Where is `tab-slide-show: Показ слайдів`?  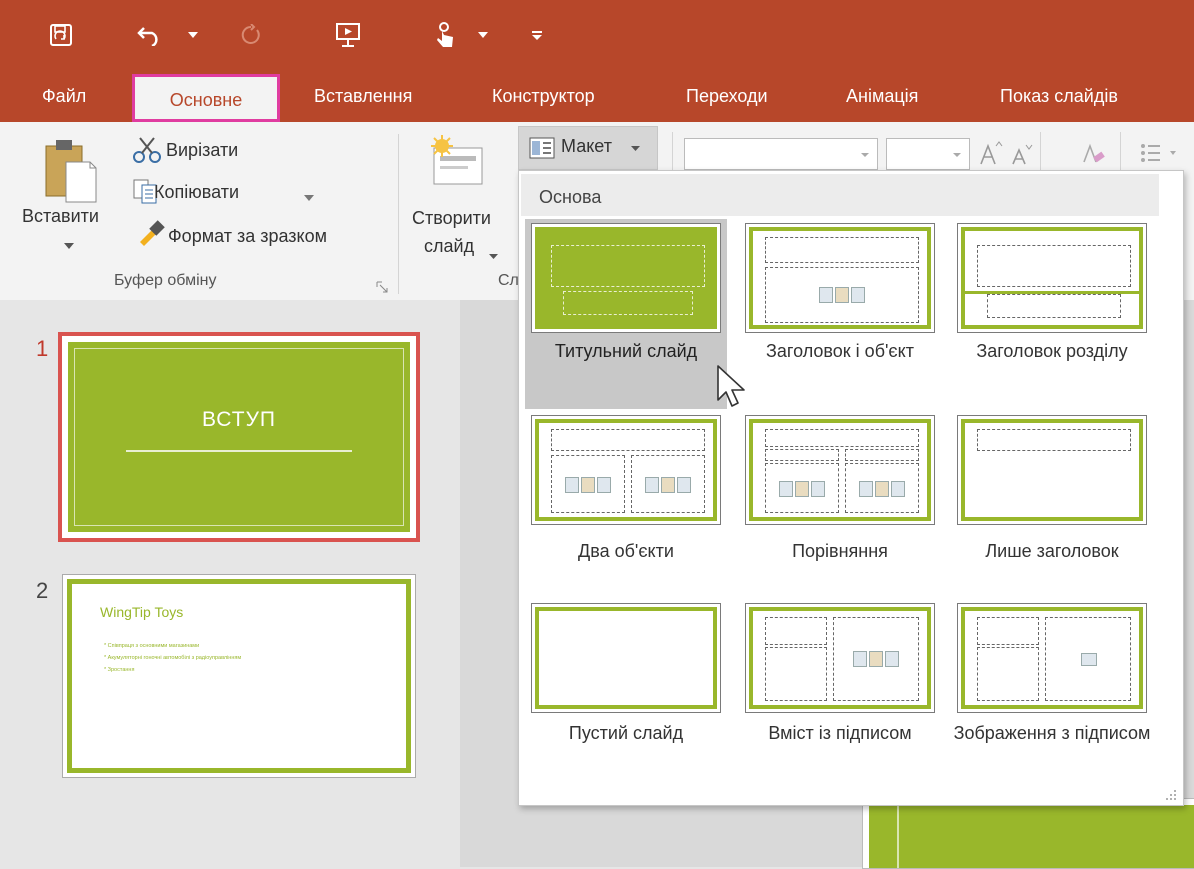
tab-slide-show: Показ слайдів is located at coordinates (1059, 96).